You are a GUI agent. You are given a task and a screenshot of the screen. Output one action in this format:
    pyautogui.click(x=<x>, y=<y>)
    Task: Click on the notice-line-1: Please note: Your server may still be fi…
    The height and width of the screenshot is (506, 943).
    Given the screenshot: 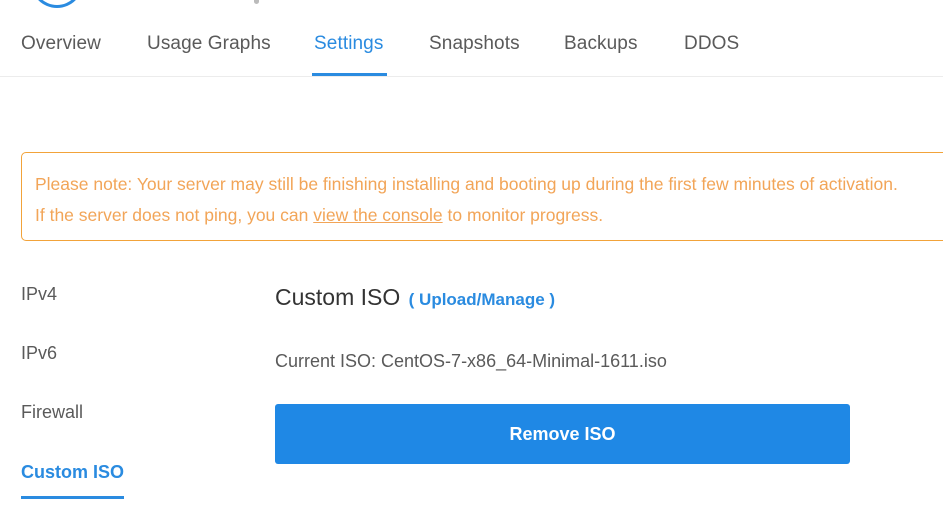 What is the action you would take?
    pyautogui.click(x=466, y=184)
    